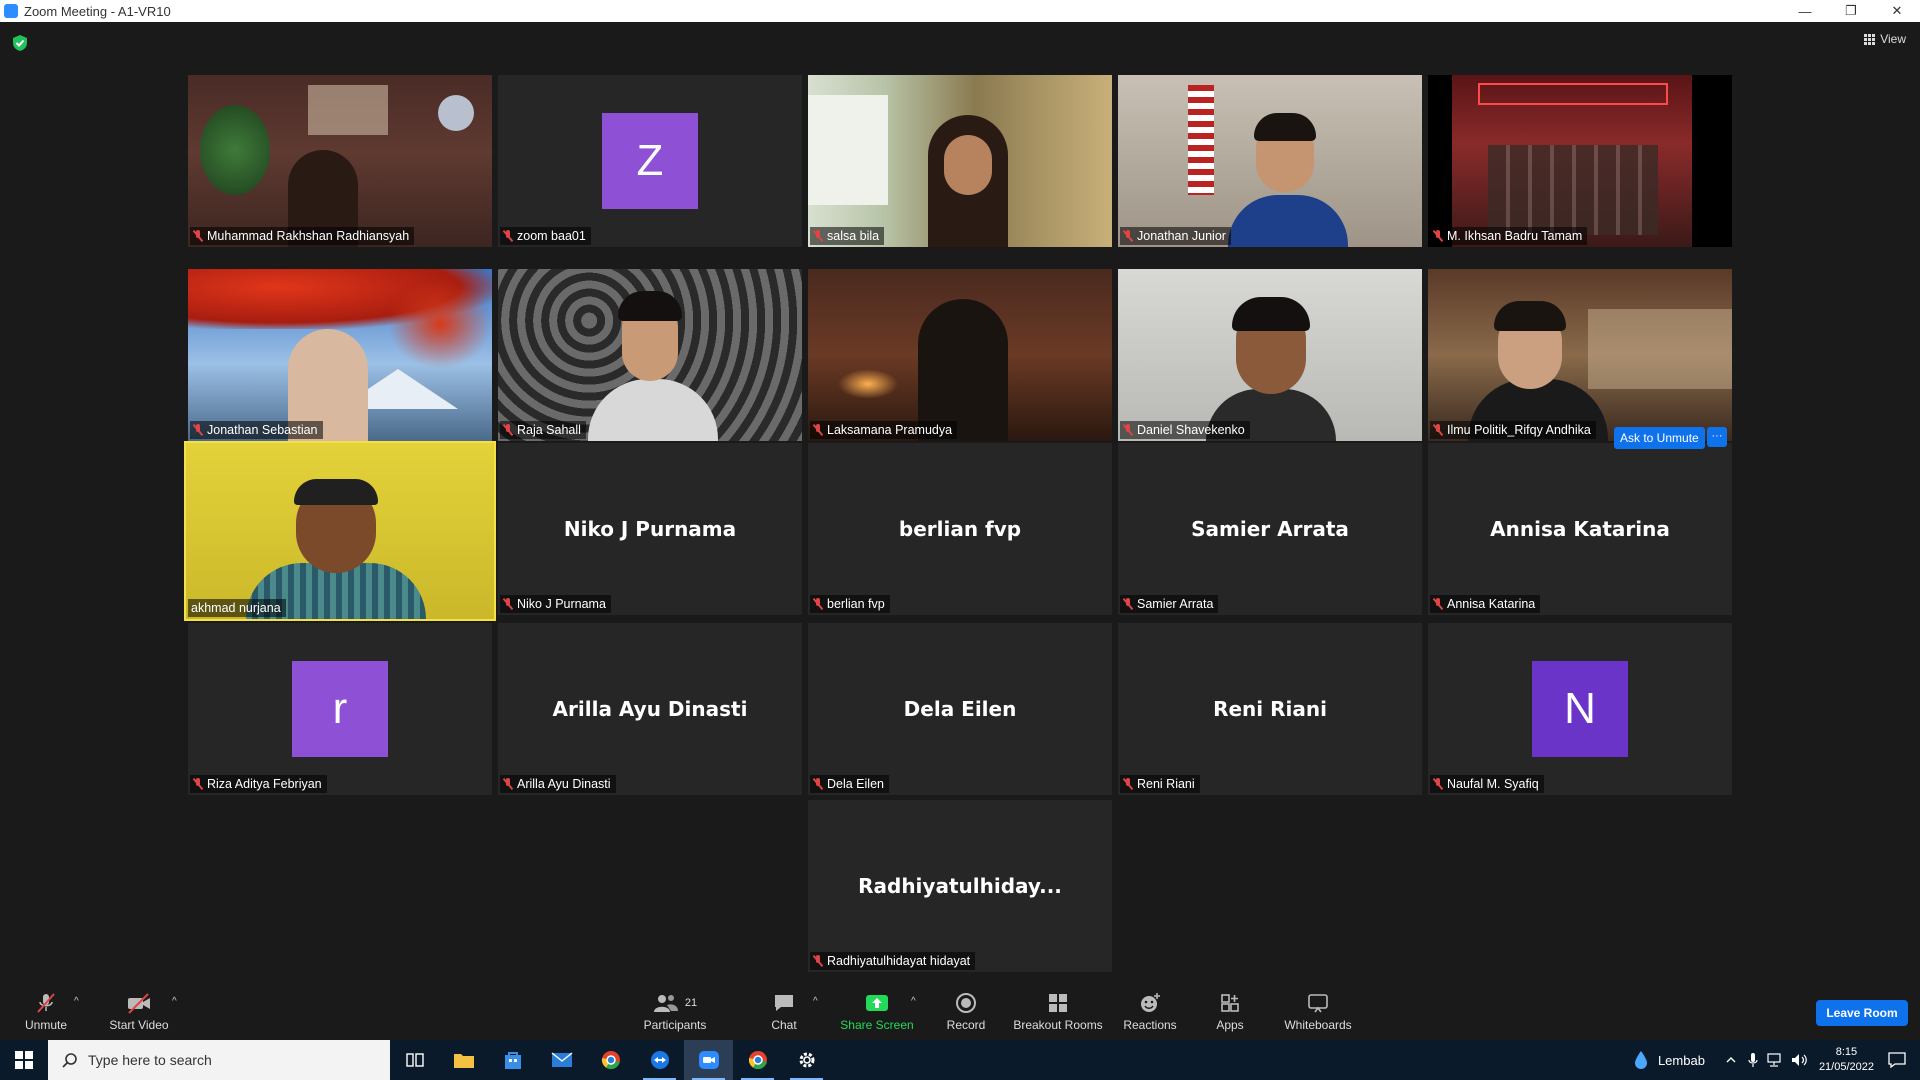  Describe the element at coordinates (561, 604) in the screenshot. I see `participant-name: Niko J Purnama` at that location.